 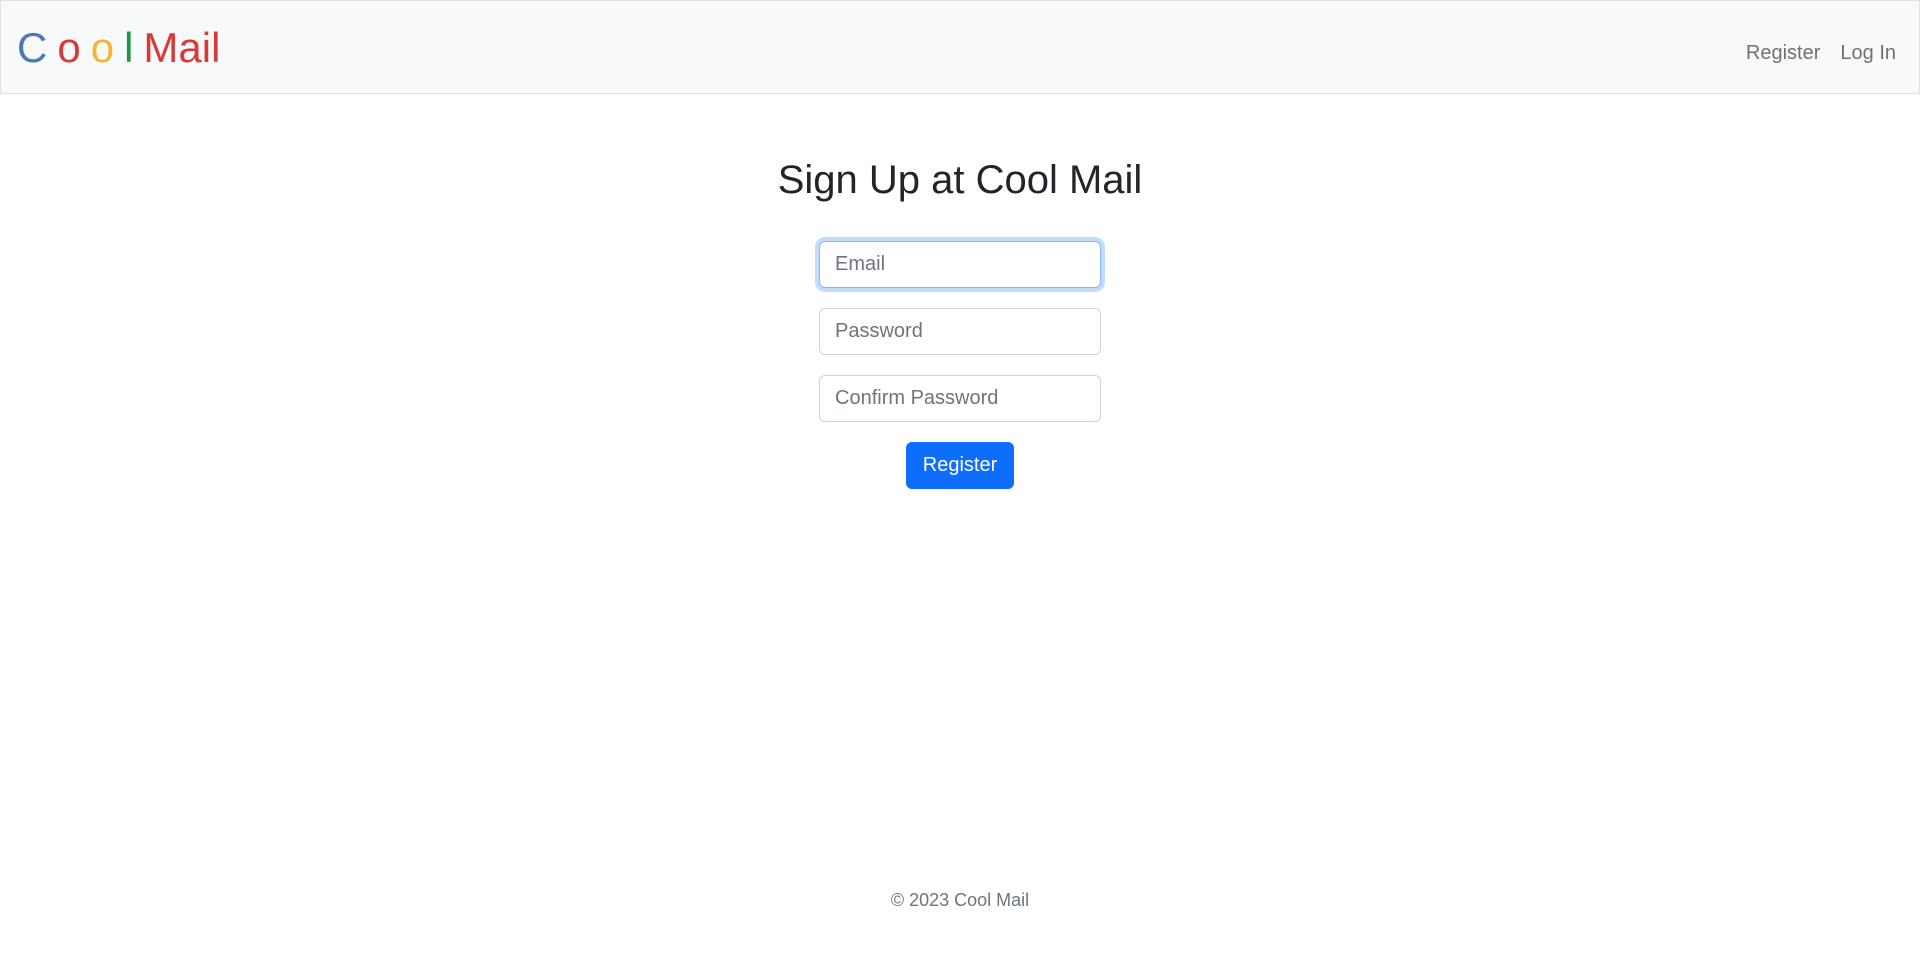 What do you see at coordinates (960, 47) in the screenshot?
I see `navbar: Co o l Mail Register Log In` at bounding box center [960, 47].